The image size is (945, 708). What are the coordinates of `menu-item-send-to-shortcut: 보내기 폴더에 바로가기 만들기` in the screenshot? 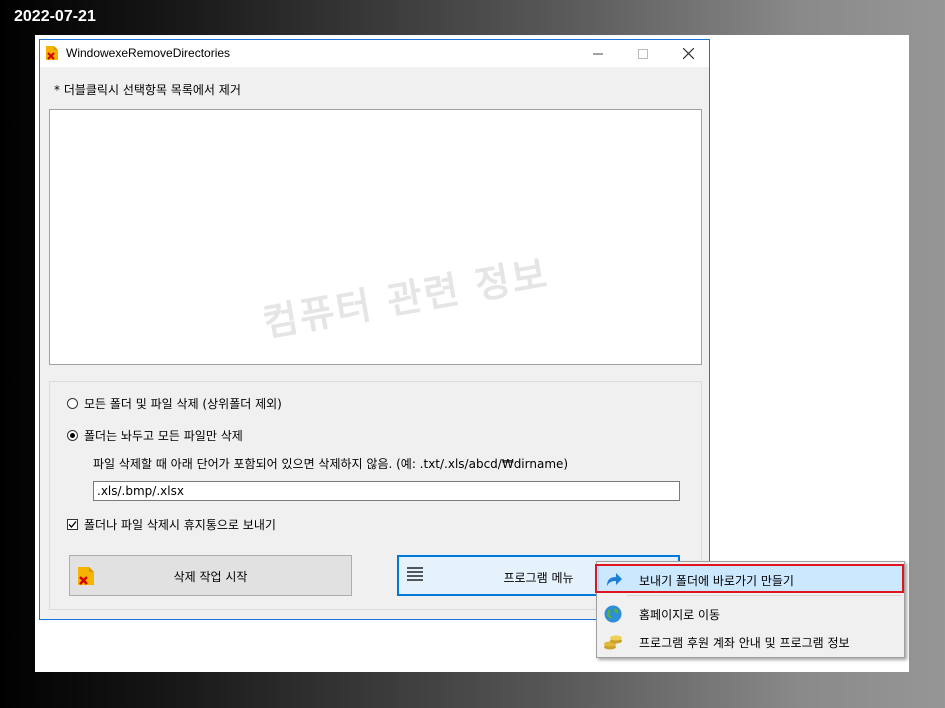 It's located at (750, 579).